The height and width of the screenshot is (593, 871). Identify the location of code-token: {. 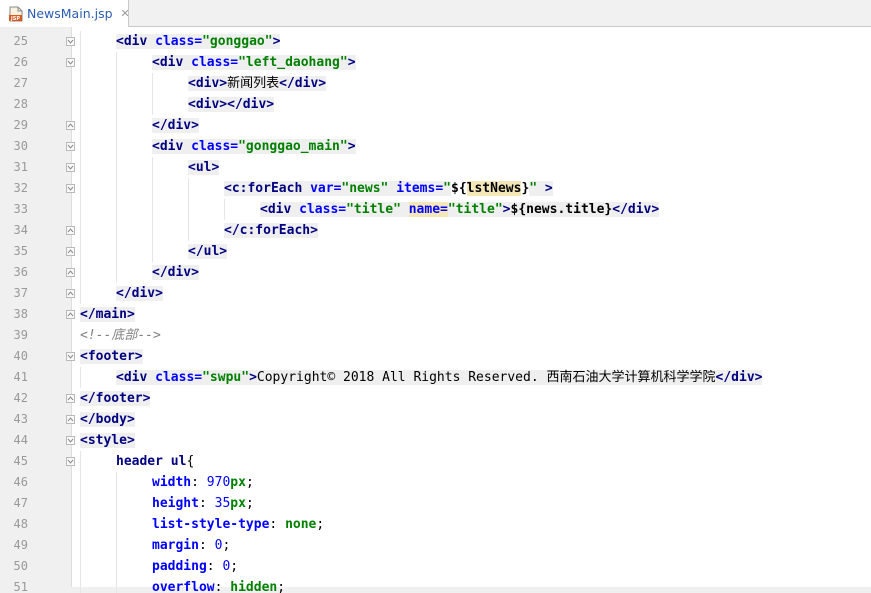
(190, 461).